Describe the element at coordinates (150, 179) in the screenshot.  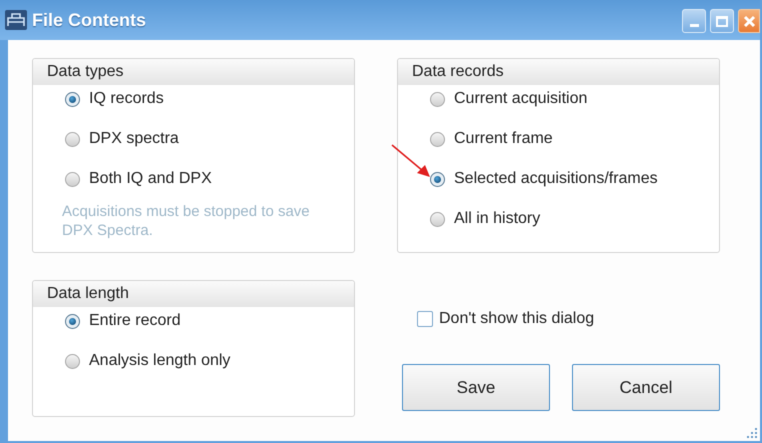
I see `radio-label: Both IQ and DPX` at that location.